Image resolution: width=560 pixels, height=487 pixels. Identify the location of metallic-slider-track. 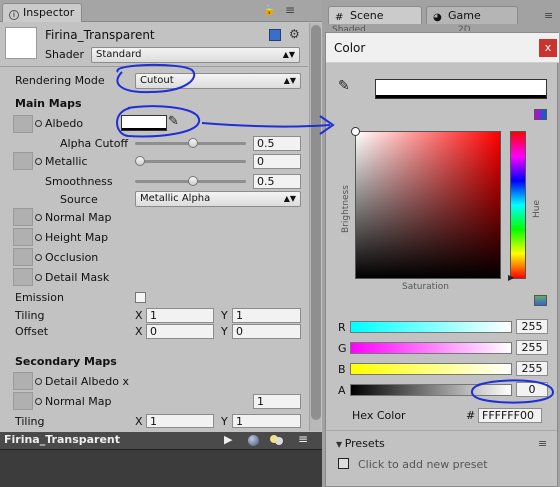
(190, 161).